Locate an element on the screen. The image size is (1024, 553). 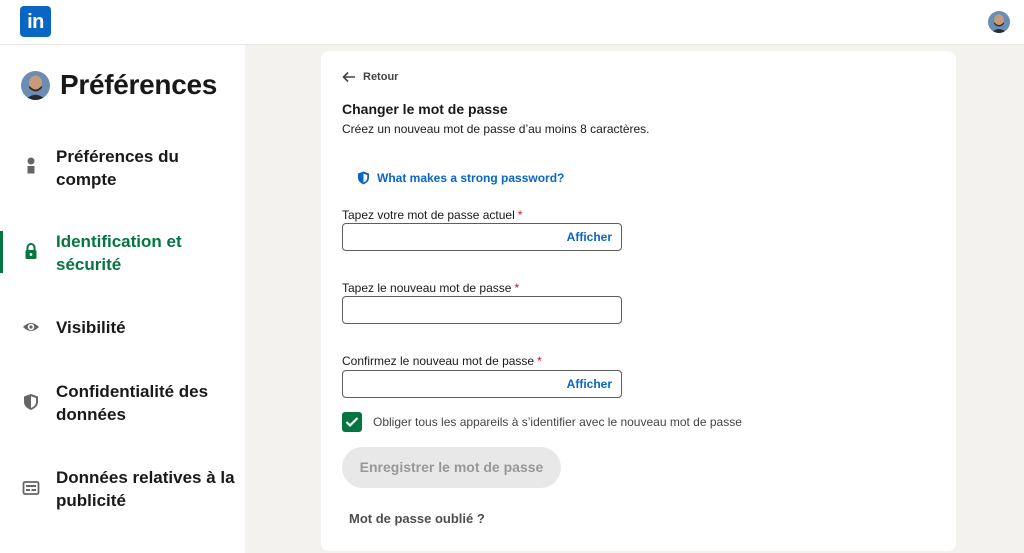
sidebar-item-visibility: Visibilité is located at coordinates (122, 329).